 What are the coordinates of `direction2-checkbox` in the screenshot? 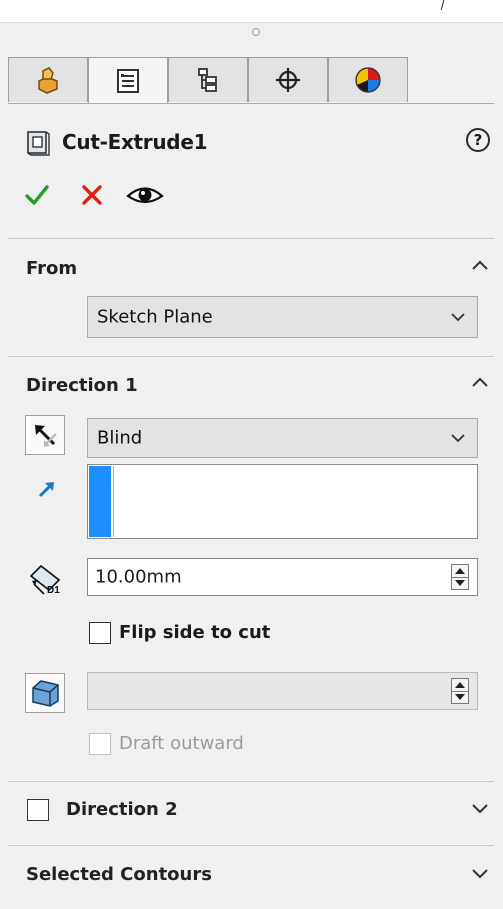 It's located at (38, 810).